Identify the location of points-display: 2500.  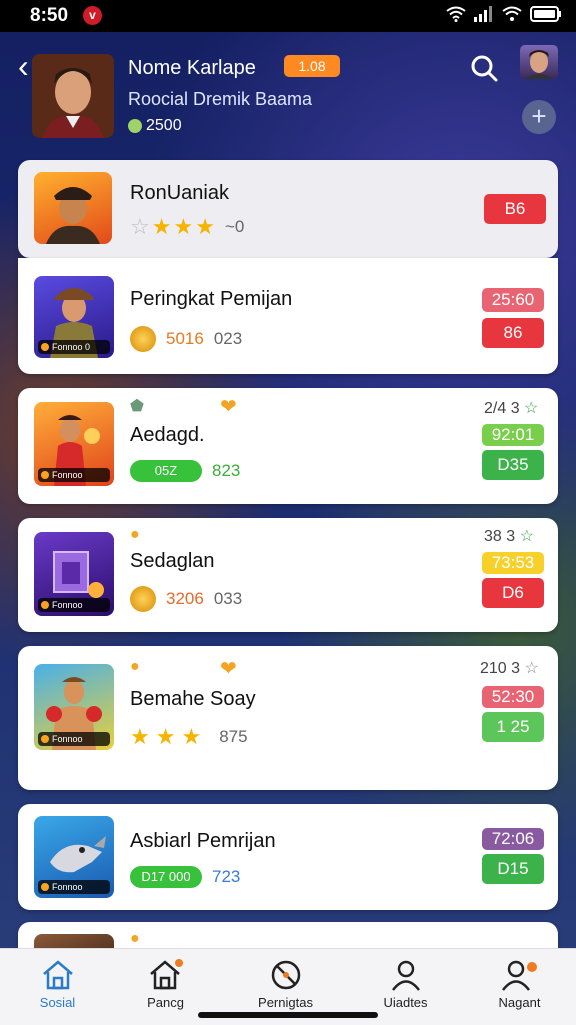
(155, 126).